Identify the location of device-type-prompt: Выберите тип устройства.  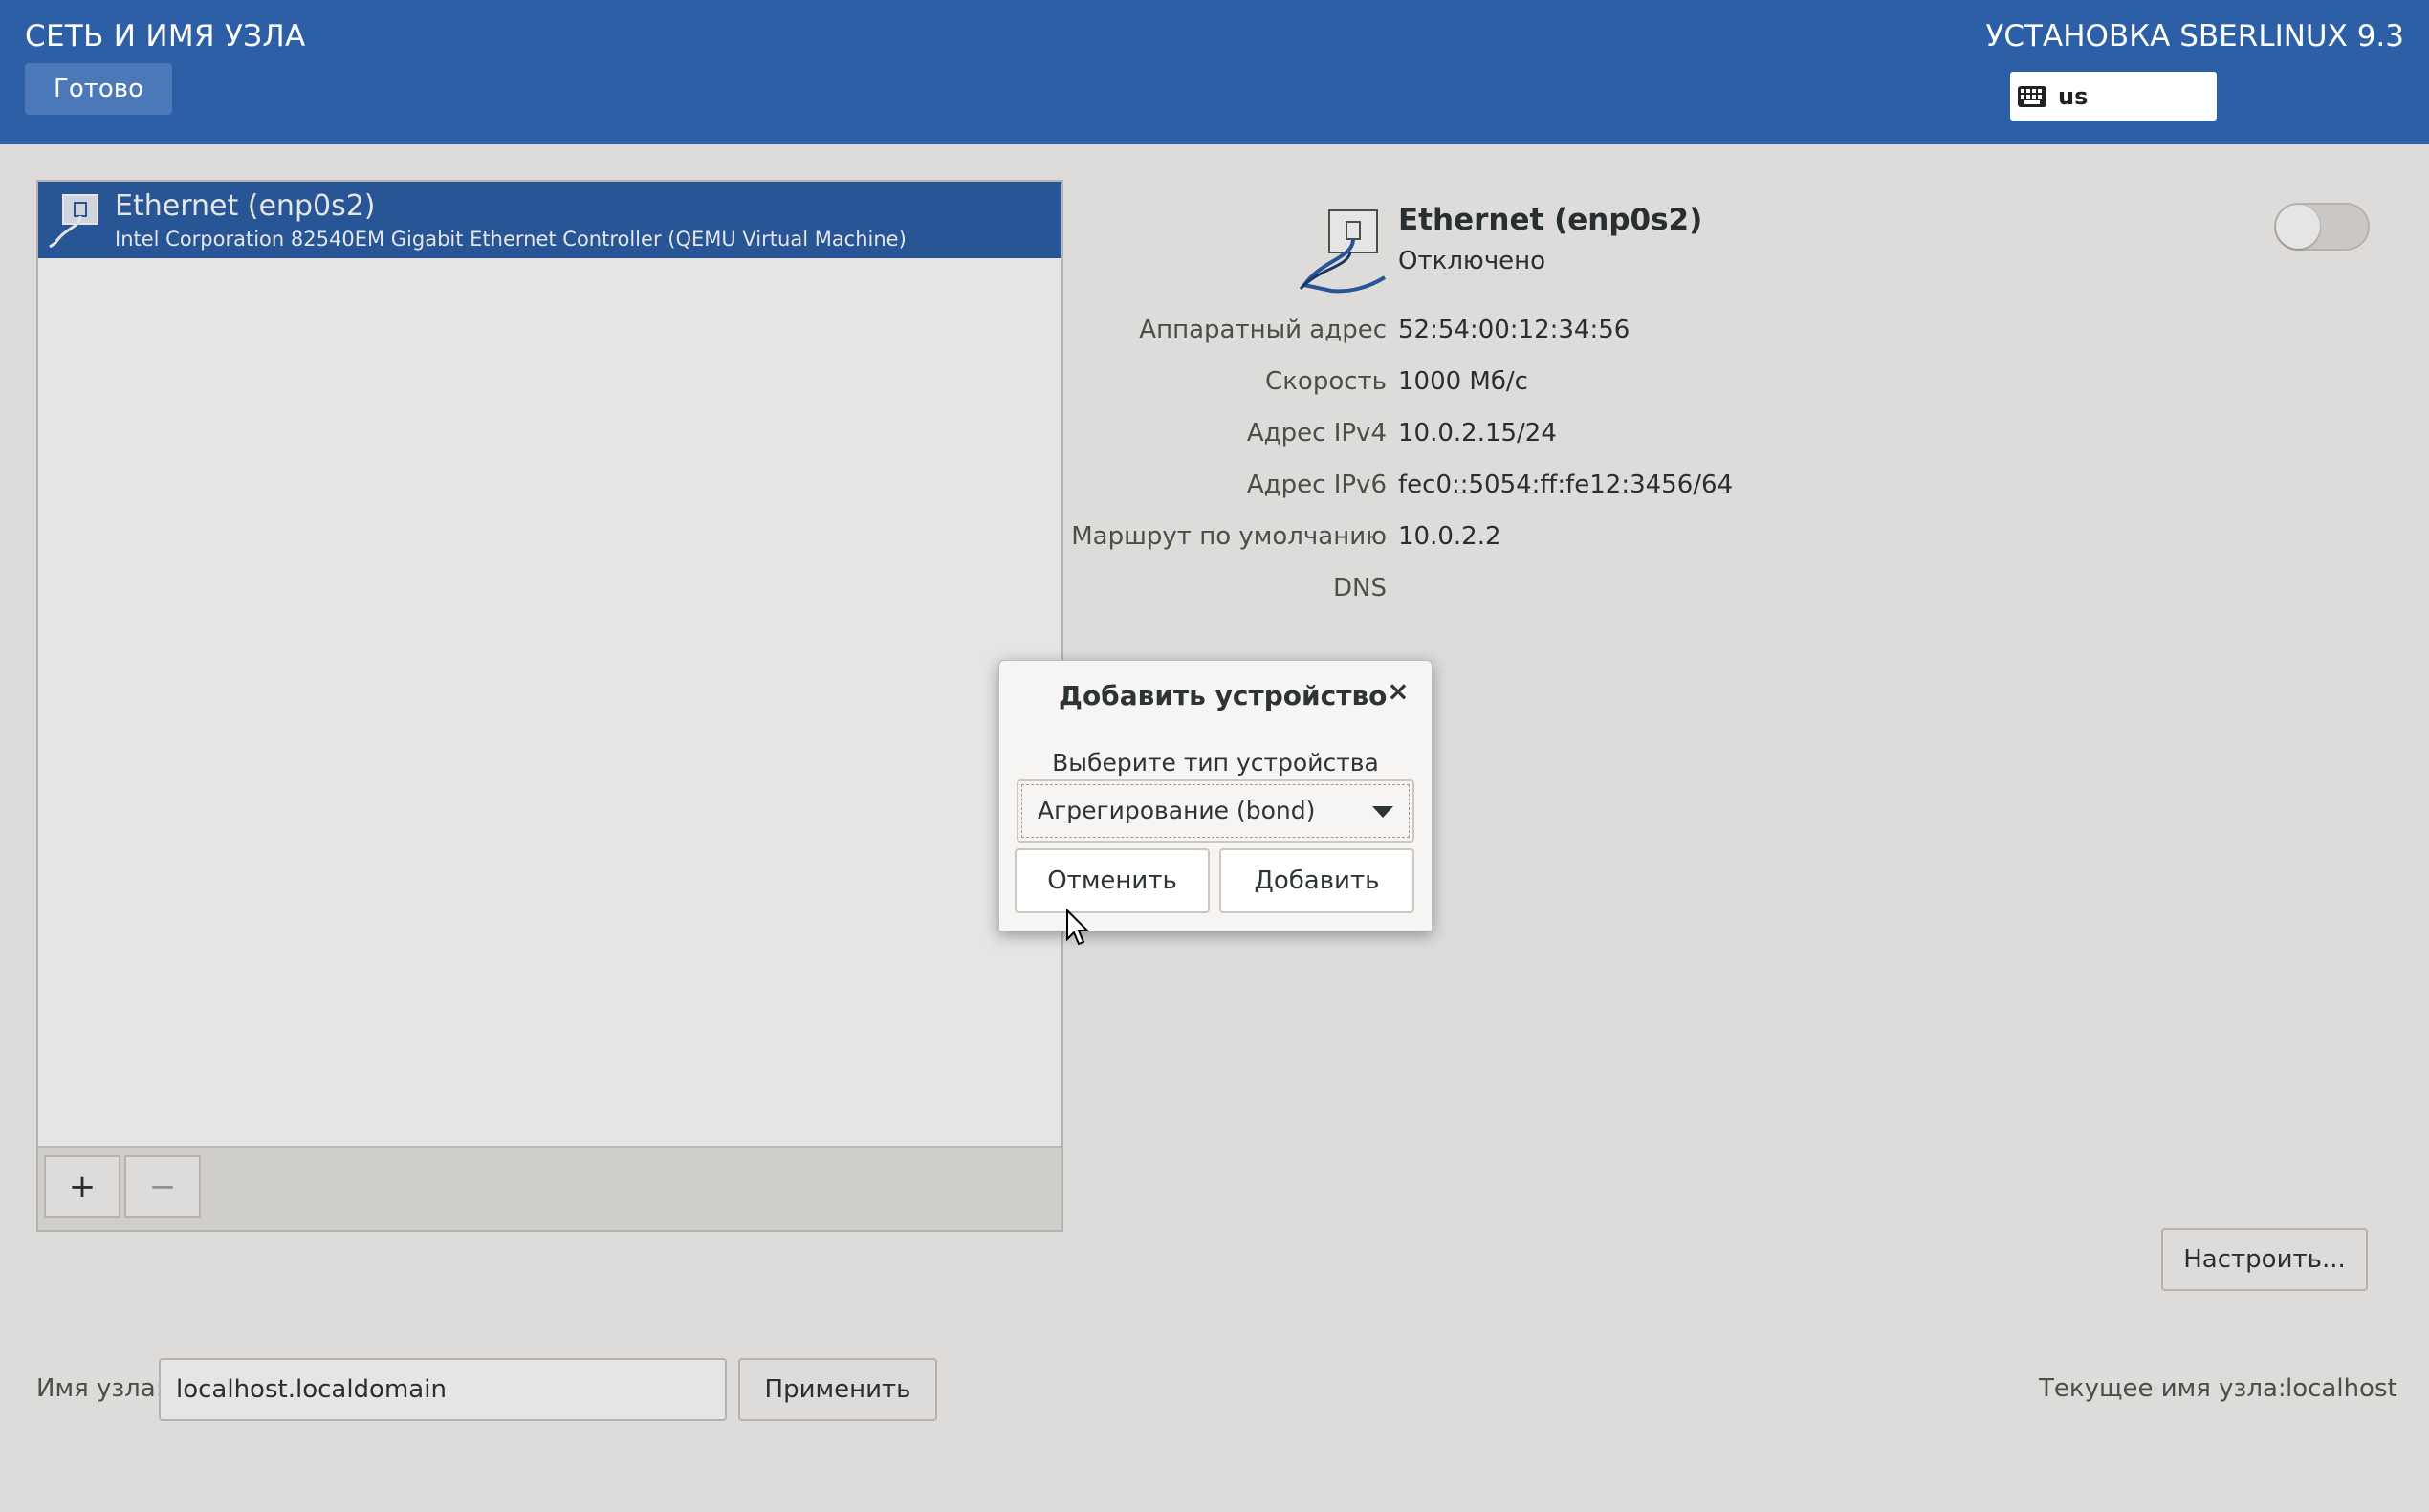
(1215, 763).